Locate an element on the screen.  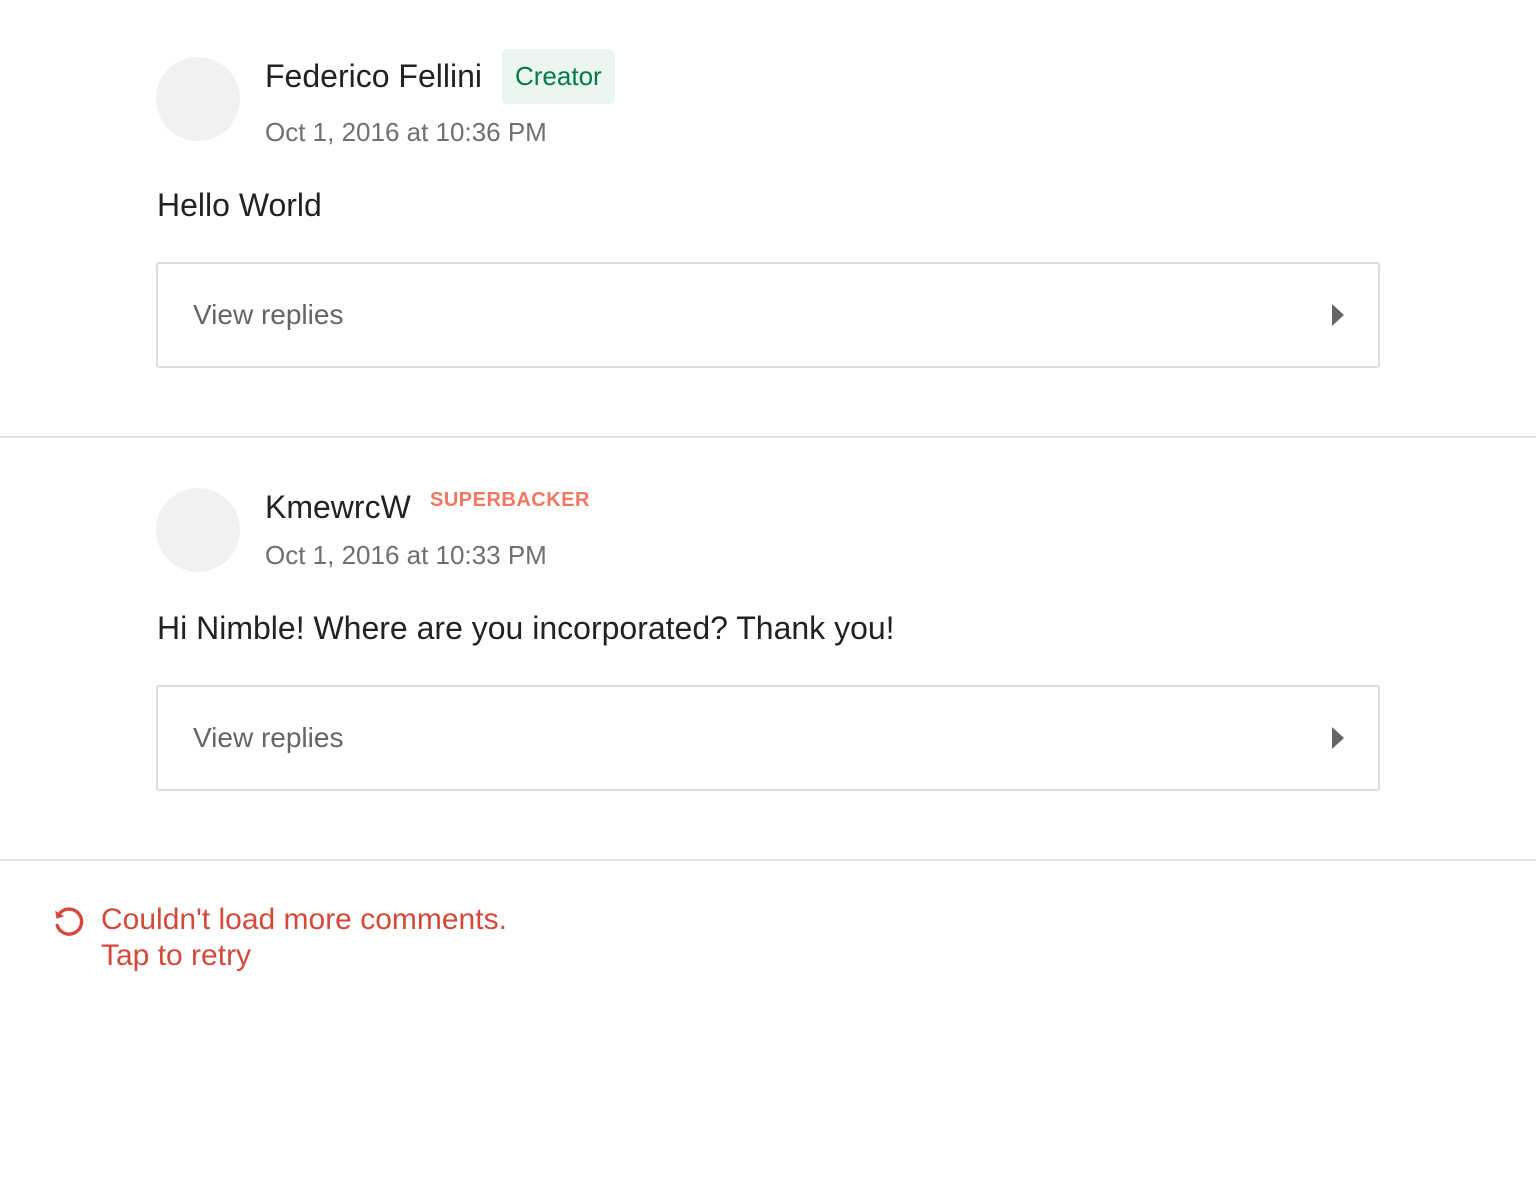
error-message: Couldn't load more comments. is located at coordinates (304, 920).